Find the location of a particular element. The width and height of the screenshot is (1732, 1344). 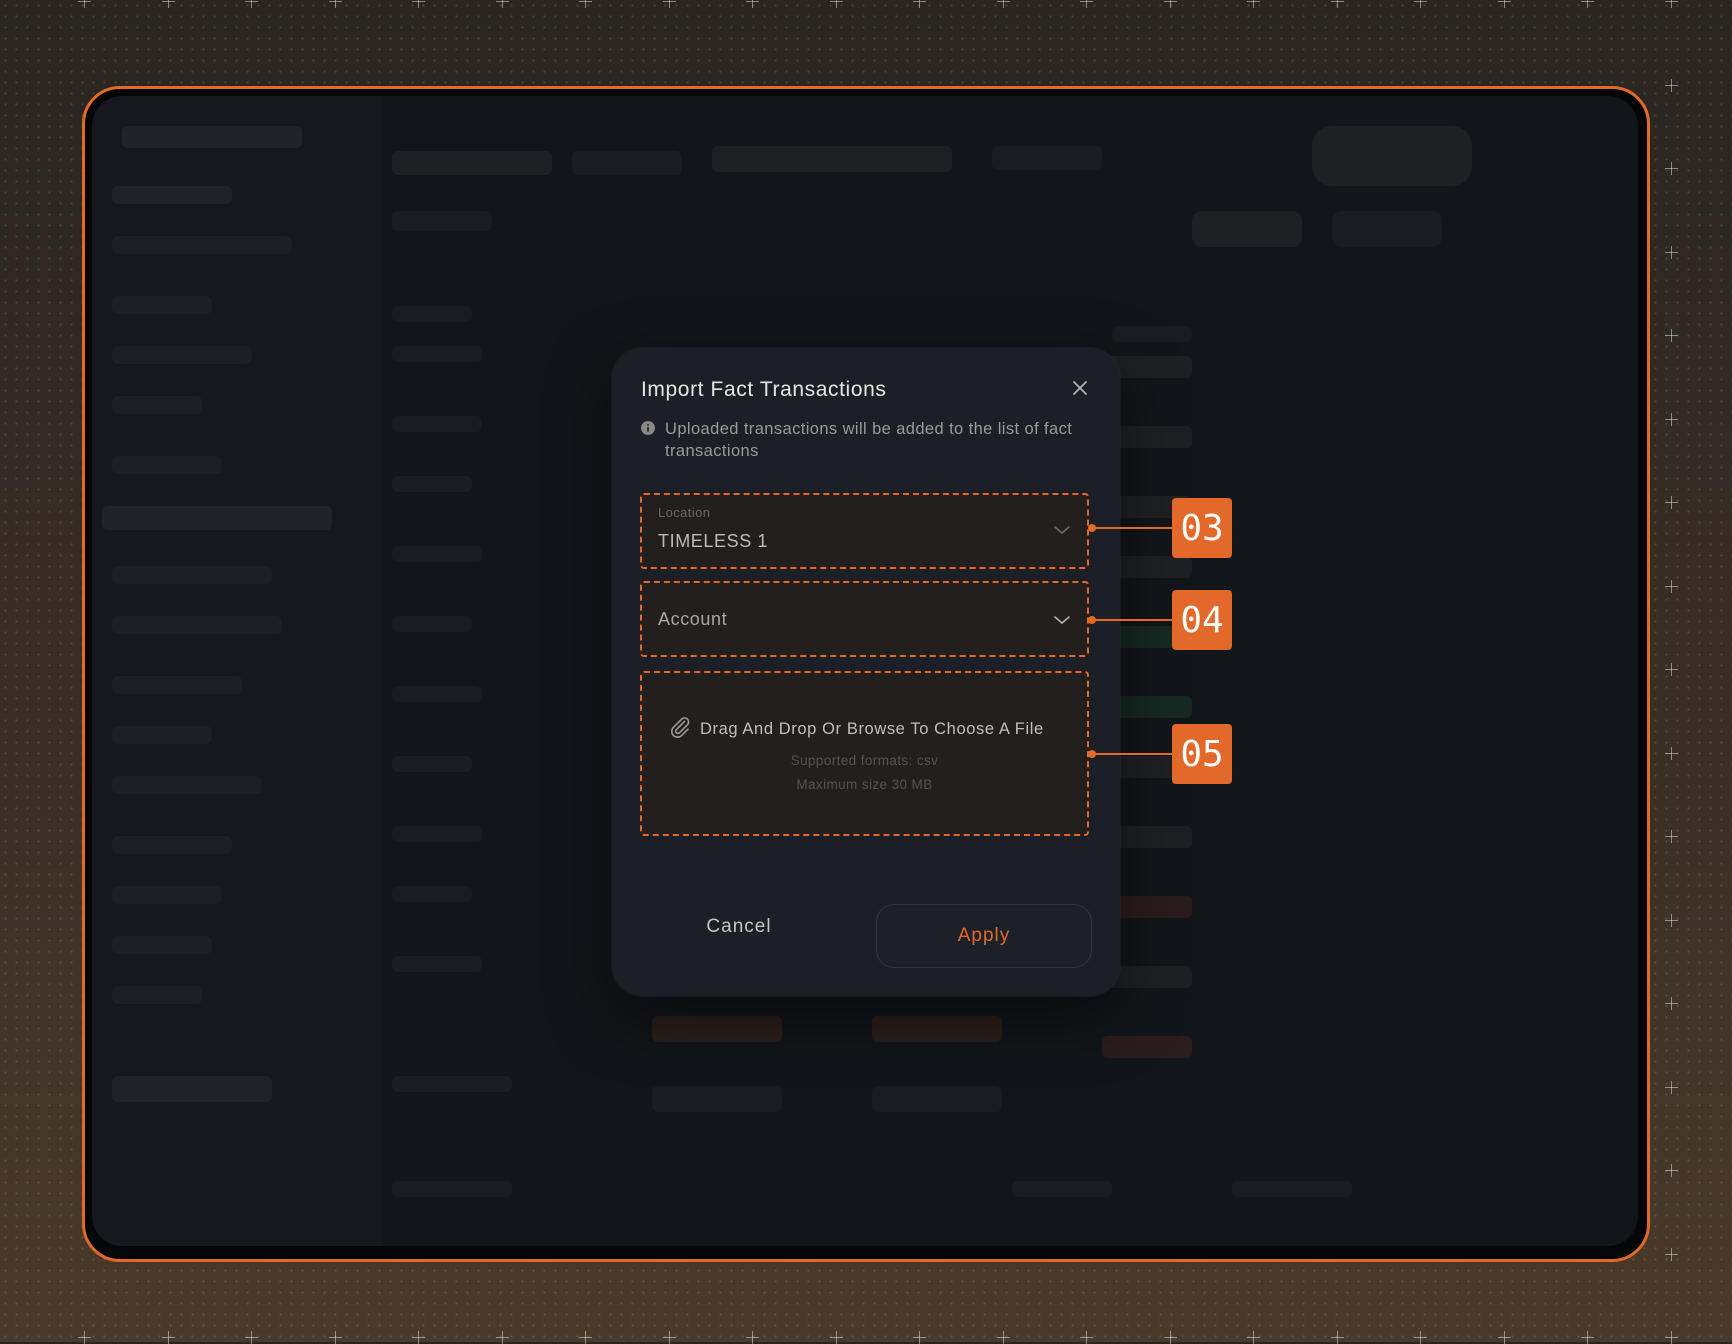

account-placeholder: Account is located at coordinates (693, 619).